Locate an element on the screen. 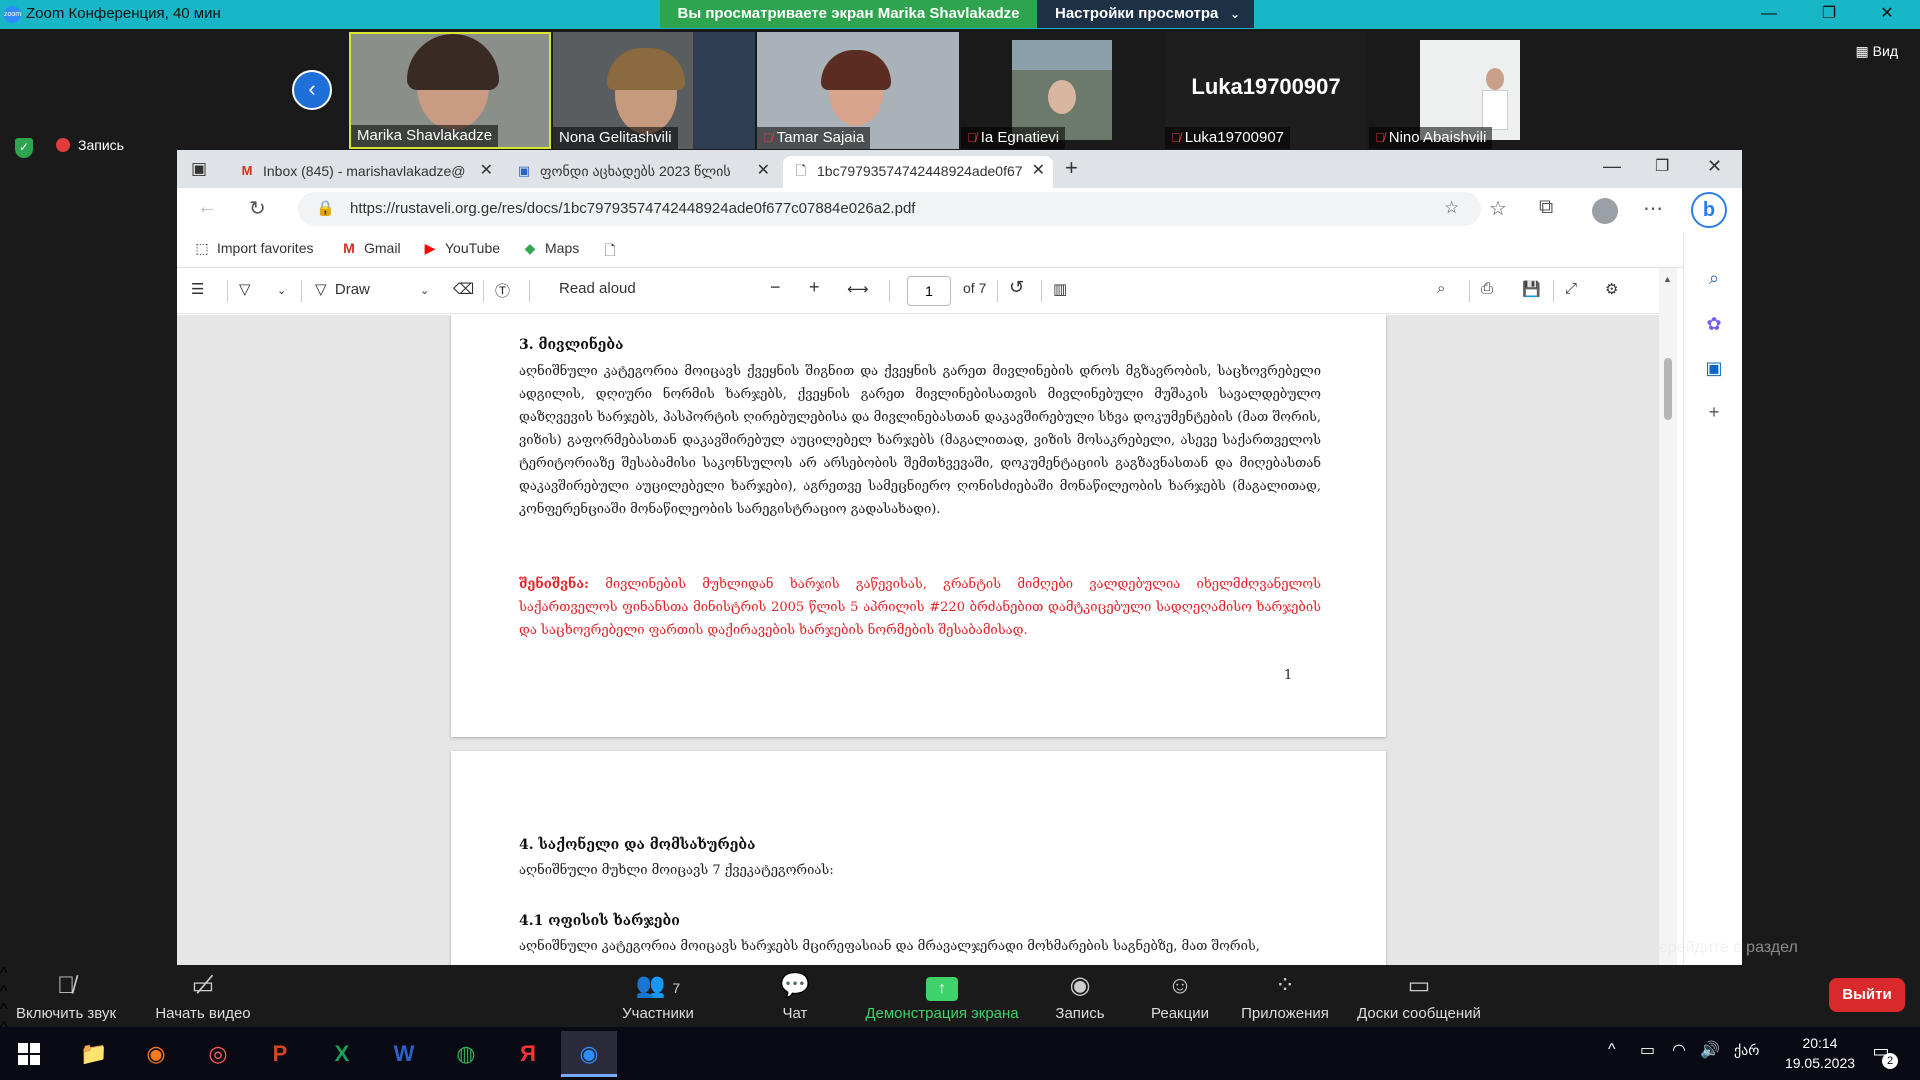 This screenshot has height=1080, width=1920. word-icon: W is located at coordinates (404, 1054).